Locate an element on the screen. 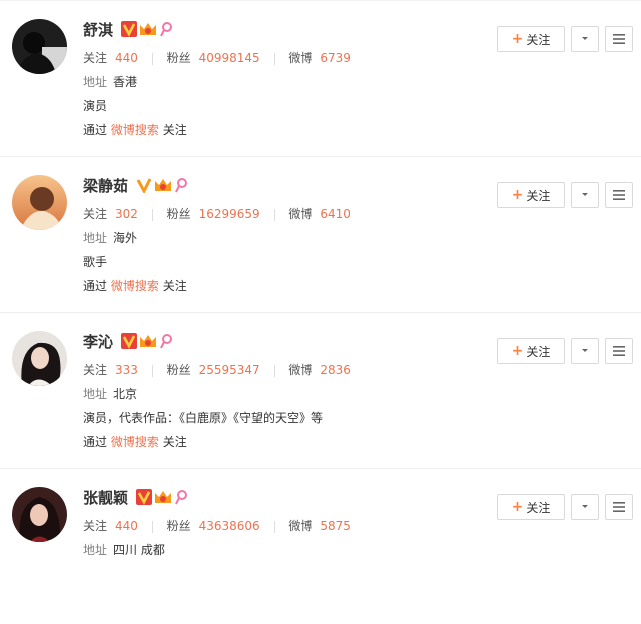 This screenshot has width=641, height=624. weibo-count: 6410 is located at coordinates (335, 214).